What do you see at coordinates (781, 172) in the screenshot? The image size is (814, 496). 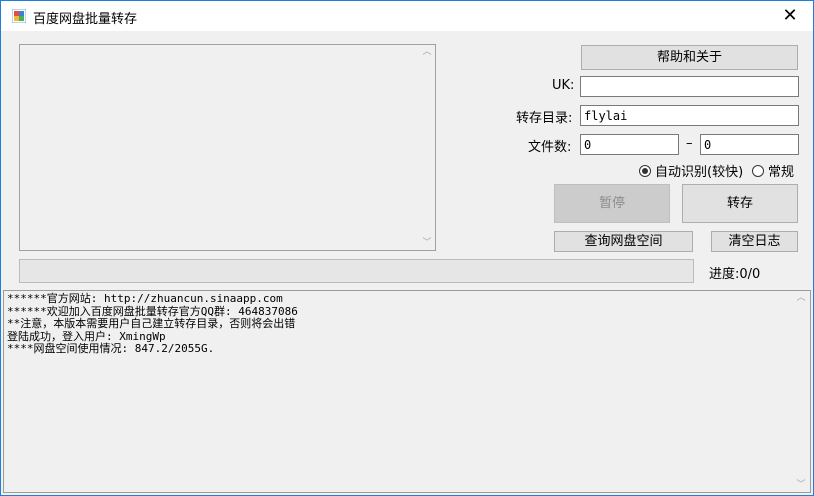 I see `radio-normal-label: 常规` at bounding box center [781, 172].